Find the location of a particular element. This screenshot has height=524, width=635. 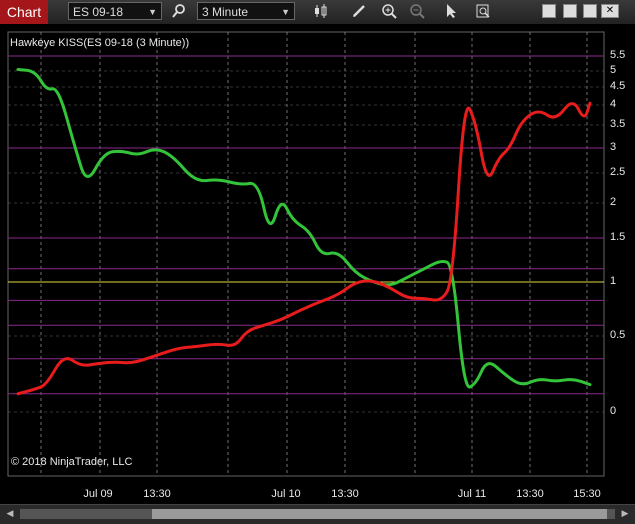

minimize-button is located at coordinates (570, 11).